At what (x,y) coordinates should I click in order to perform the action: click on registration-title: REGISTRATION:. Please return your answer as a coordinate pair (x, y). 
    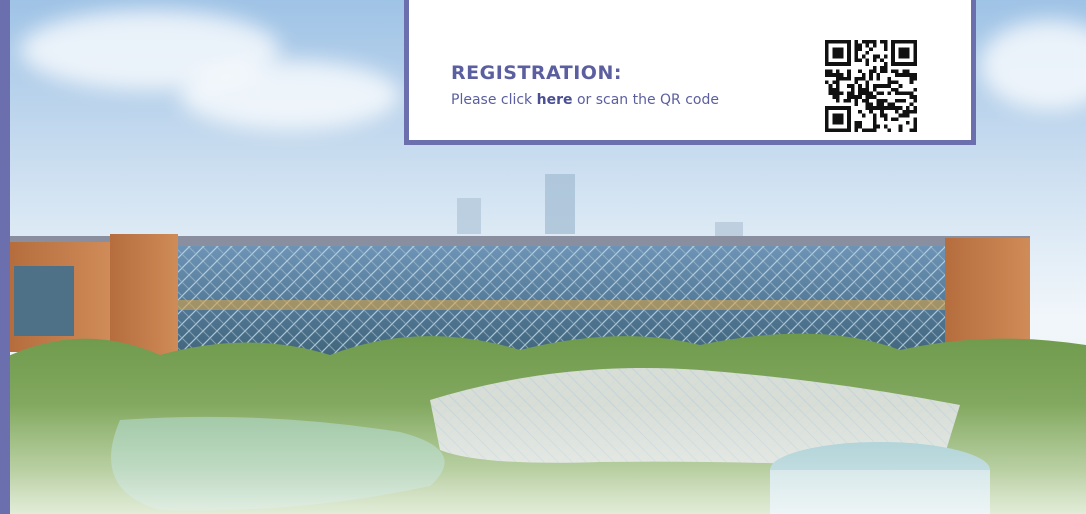
    Looking at the image, I should click on (536, 73).